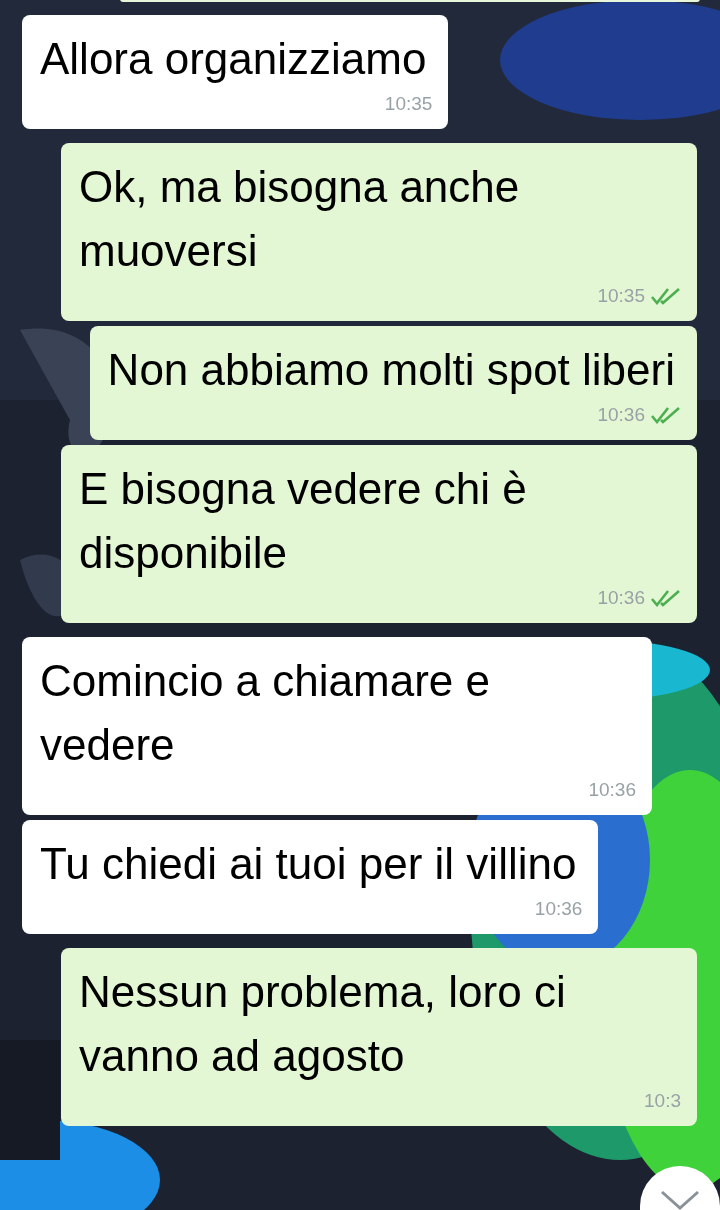 This screenshot has width=720, height=1210. I want to click on message-text: E bisogna vedere chi è disponibile, so click(303, 521).